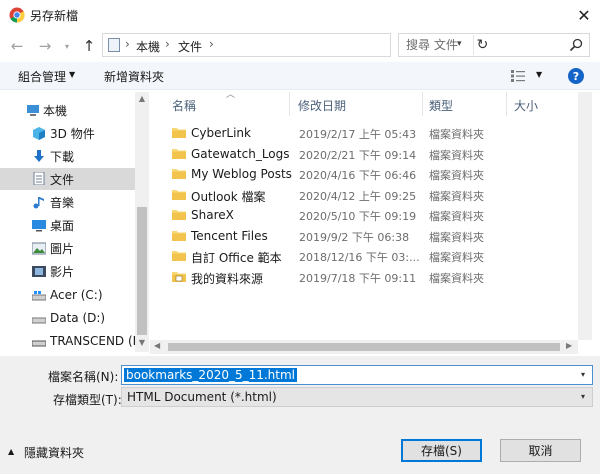 The height and width of the screenshot is (474, 600). Describe the element at coordinates (584, 15) in the screenshot. I see `close-button: ✕` at that location.